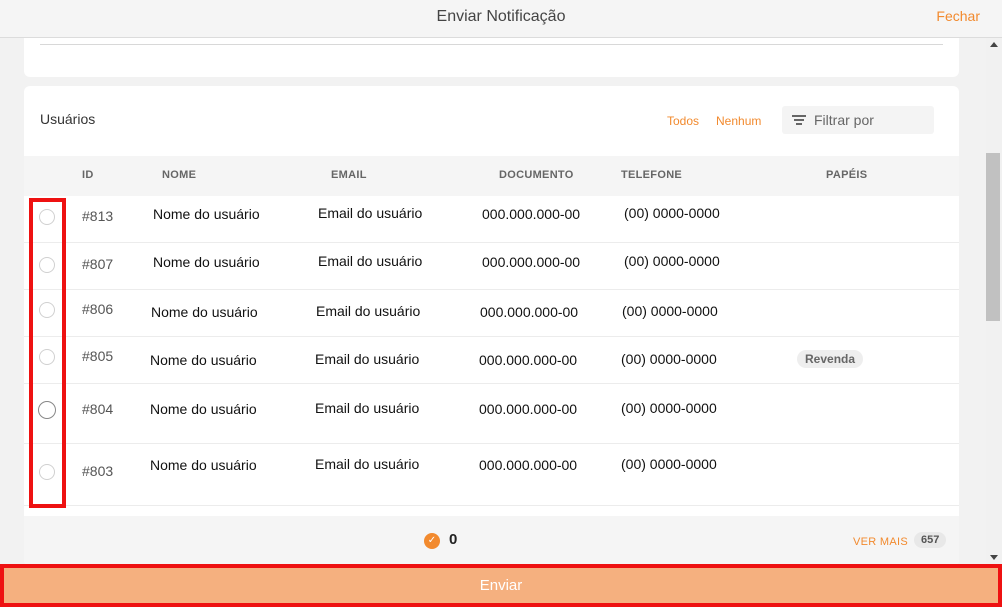 Image resolution: width=1002 pixels, height=607 pixels. I want to click on user-id: #804, so click(98, 409).